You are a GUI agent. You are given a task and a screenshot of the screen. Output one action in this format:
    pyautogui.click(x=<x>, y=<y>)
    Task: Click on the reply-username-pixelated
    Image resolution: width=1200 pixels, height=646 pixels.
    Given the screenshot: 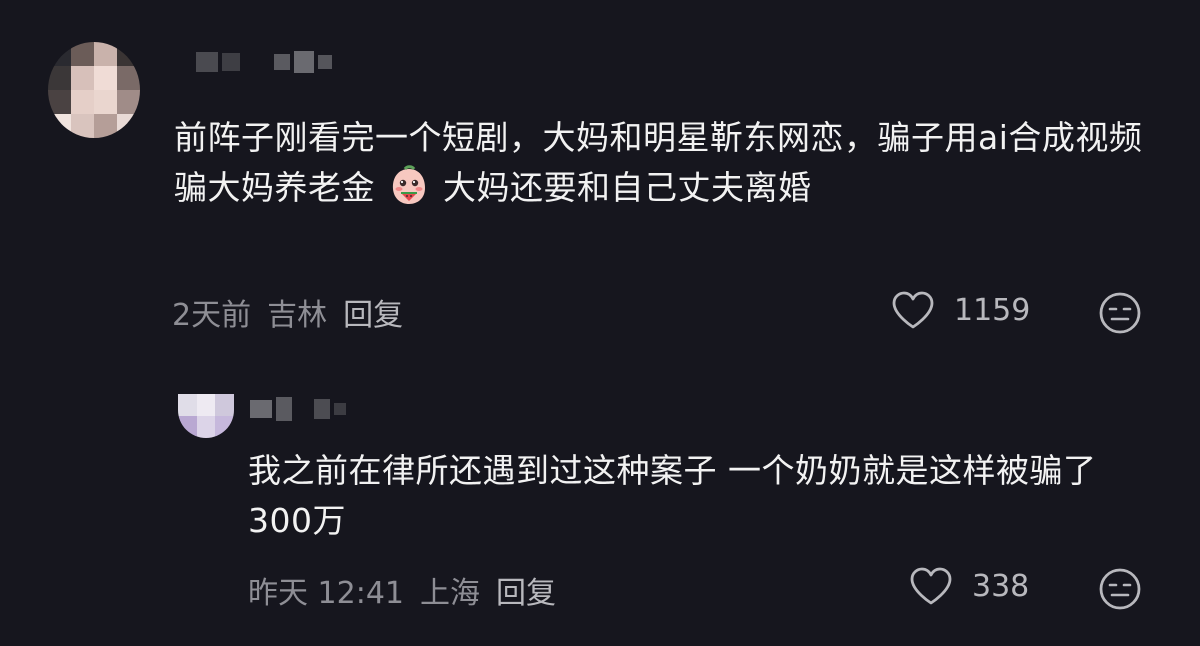 What is the action you would take?
    pyautogui.click(x=300, y=409)
    